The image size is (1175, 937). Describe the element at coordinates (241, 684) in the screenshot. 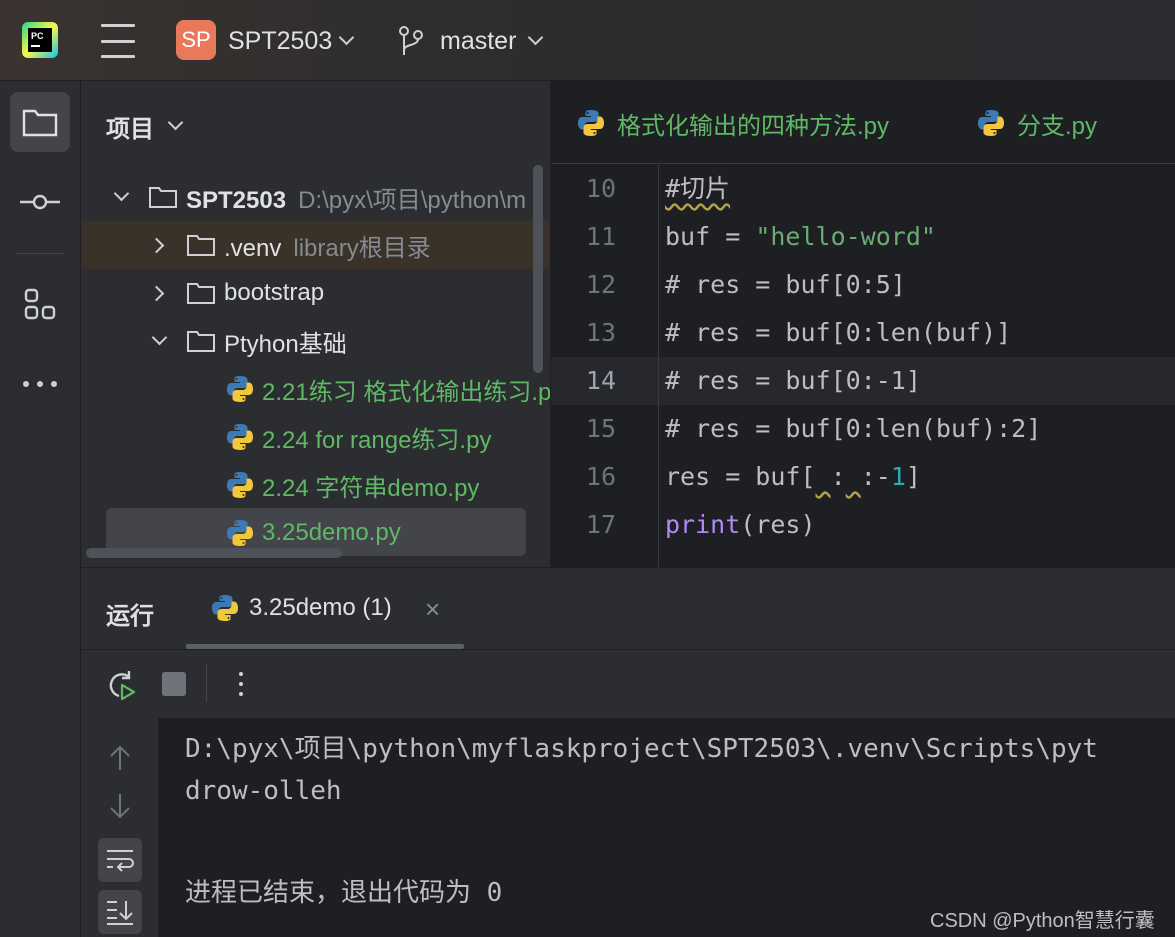

I see `more-vertical-icon` at that location.